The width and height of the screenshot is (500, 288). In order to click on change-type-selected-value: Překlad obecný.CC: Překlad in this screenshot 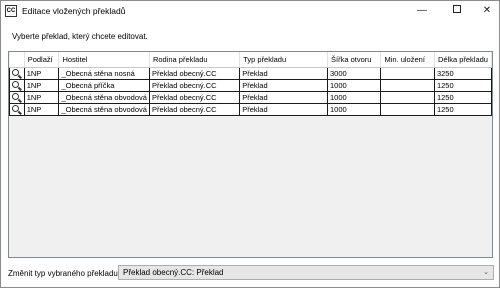, I will do `click(173, 272)`.